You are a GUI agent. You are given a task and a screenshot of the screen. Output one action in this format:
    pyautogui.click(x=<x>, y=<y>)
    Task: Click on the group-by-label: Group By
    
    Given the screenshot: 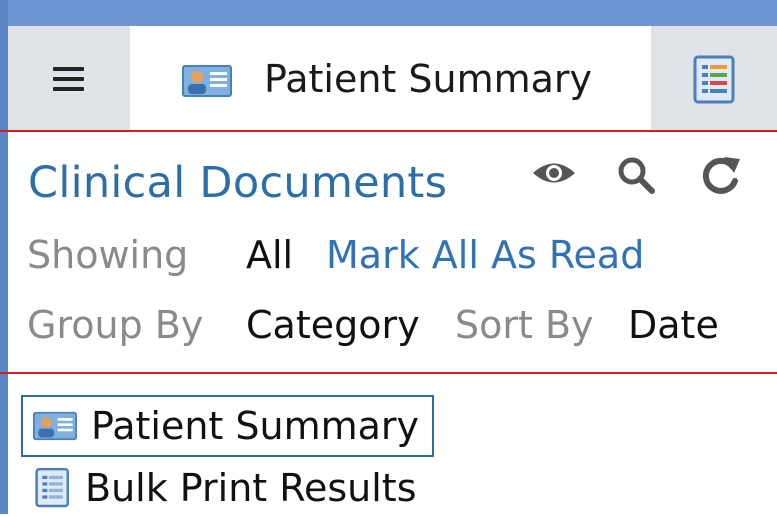 What is the action you would take?
    pyautogui.click(x=115, y=325)
    